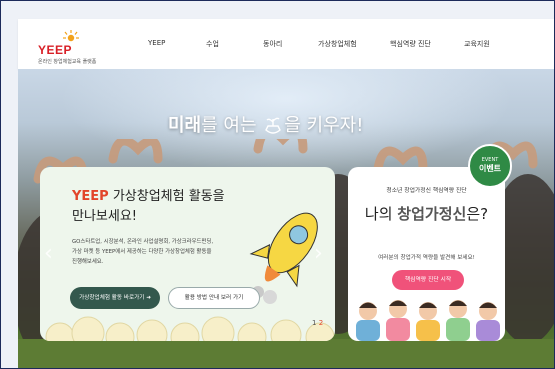 The width and height of the screenshot is (555, 369). What do you see at coordinates (67, 62) in the screenshot?
I see `logo-subtitle: 온라인 창업체험교육 플랫폼` at bounding box center [67, 62].